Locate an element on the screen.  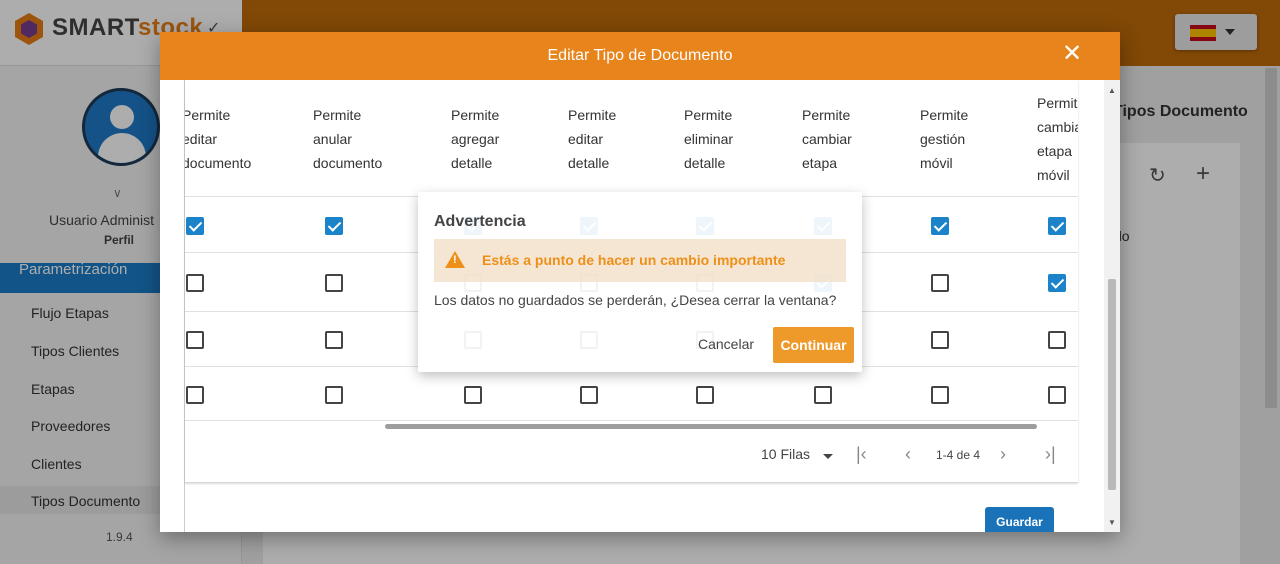
column-header-line: gestión is located at coordinates (943, 139).